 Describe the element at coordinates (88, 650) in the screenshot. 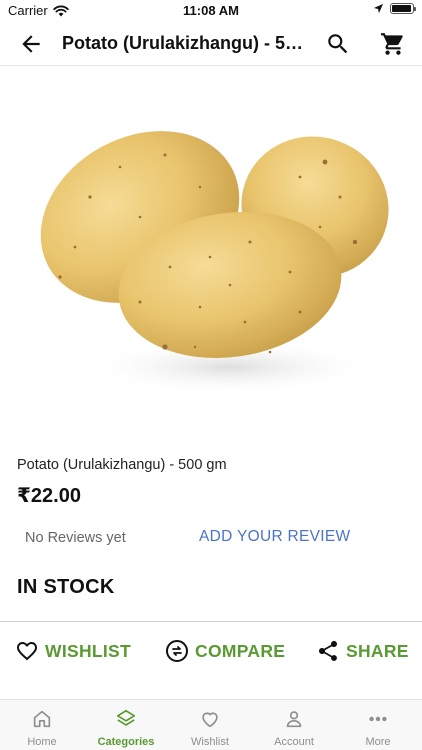

I see `wishlist-label: WISHLIST` at that location.